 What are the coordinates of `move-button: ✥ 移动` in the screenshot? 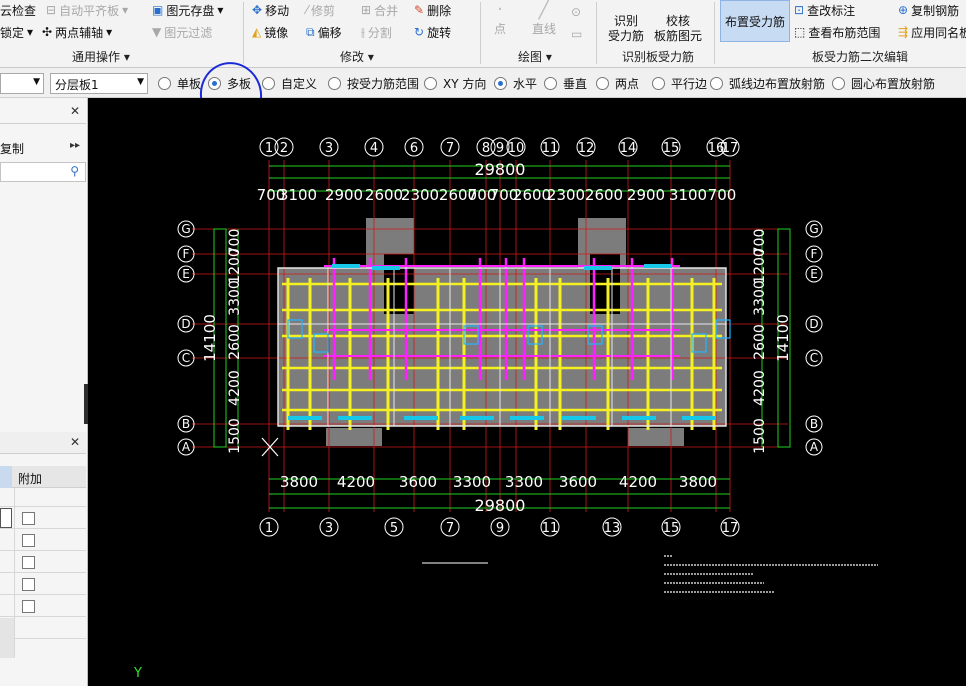 It's located at (270, 10).